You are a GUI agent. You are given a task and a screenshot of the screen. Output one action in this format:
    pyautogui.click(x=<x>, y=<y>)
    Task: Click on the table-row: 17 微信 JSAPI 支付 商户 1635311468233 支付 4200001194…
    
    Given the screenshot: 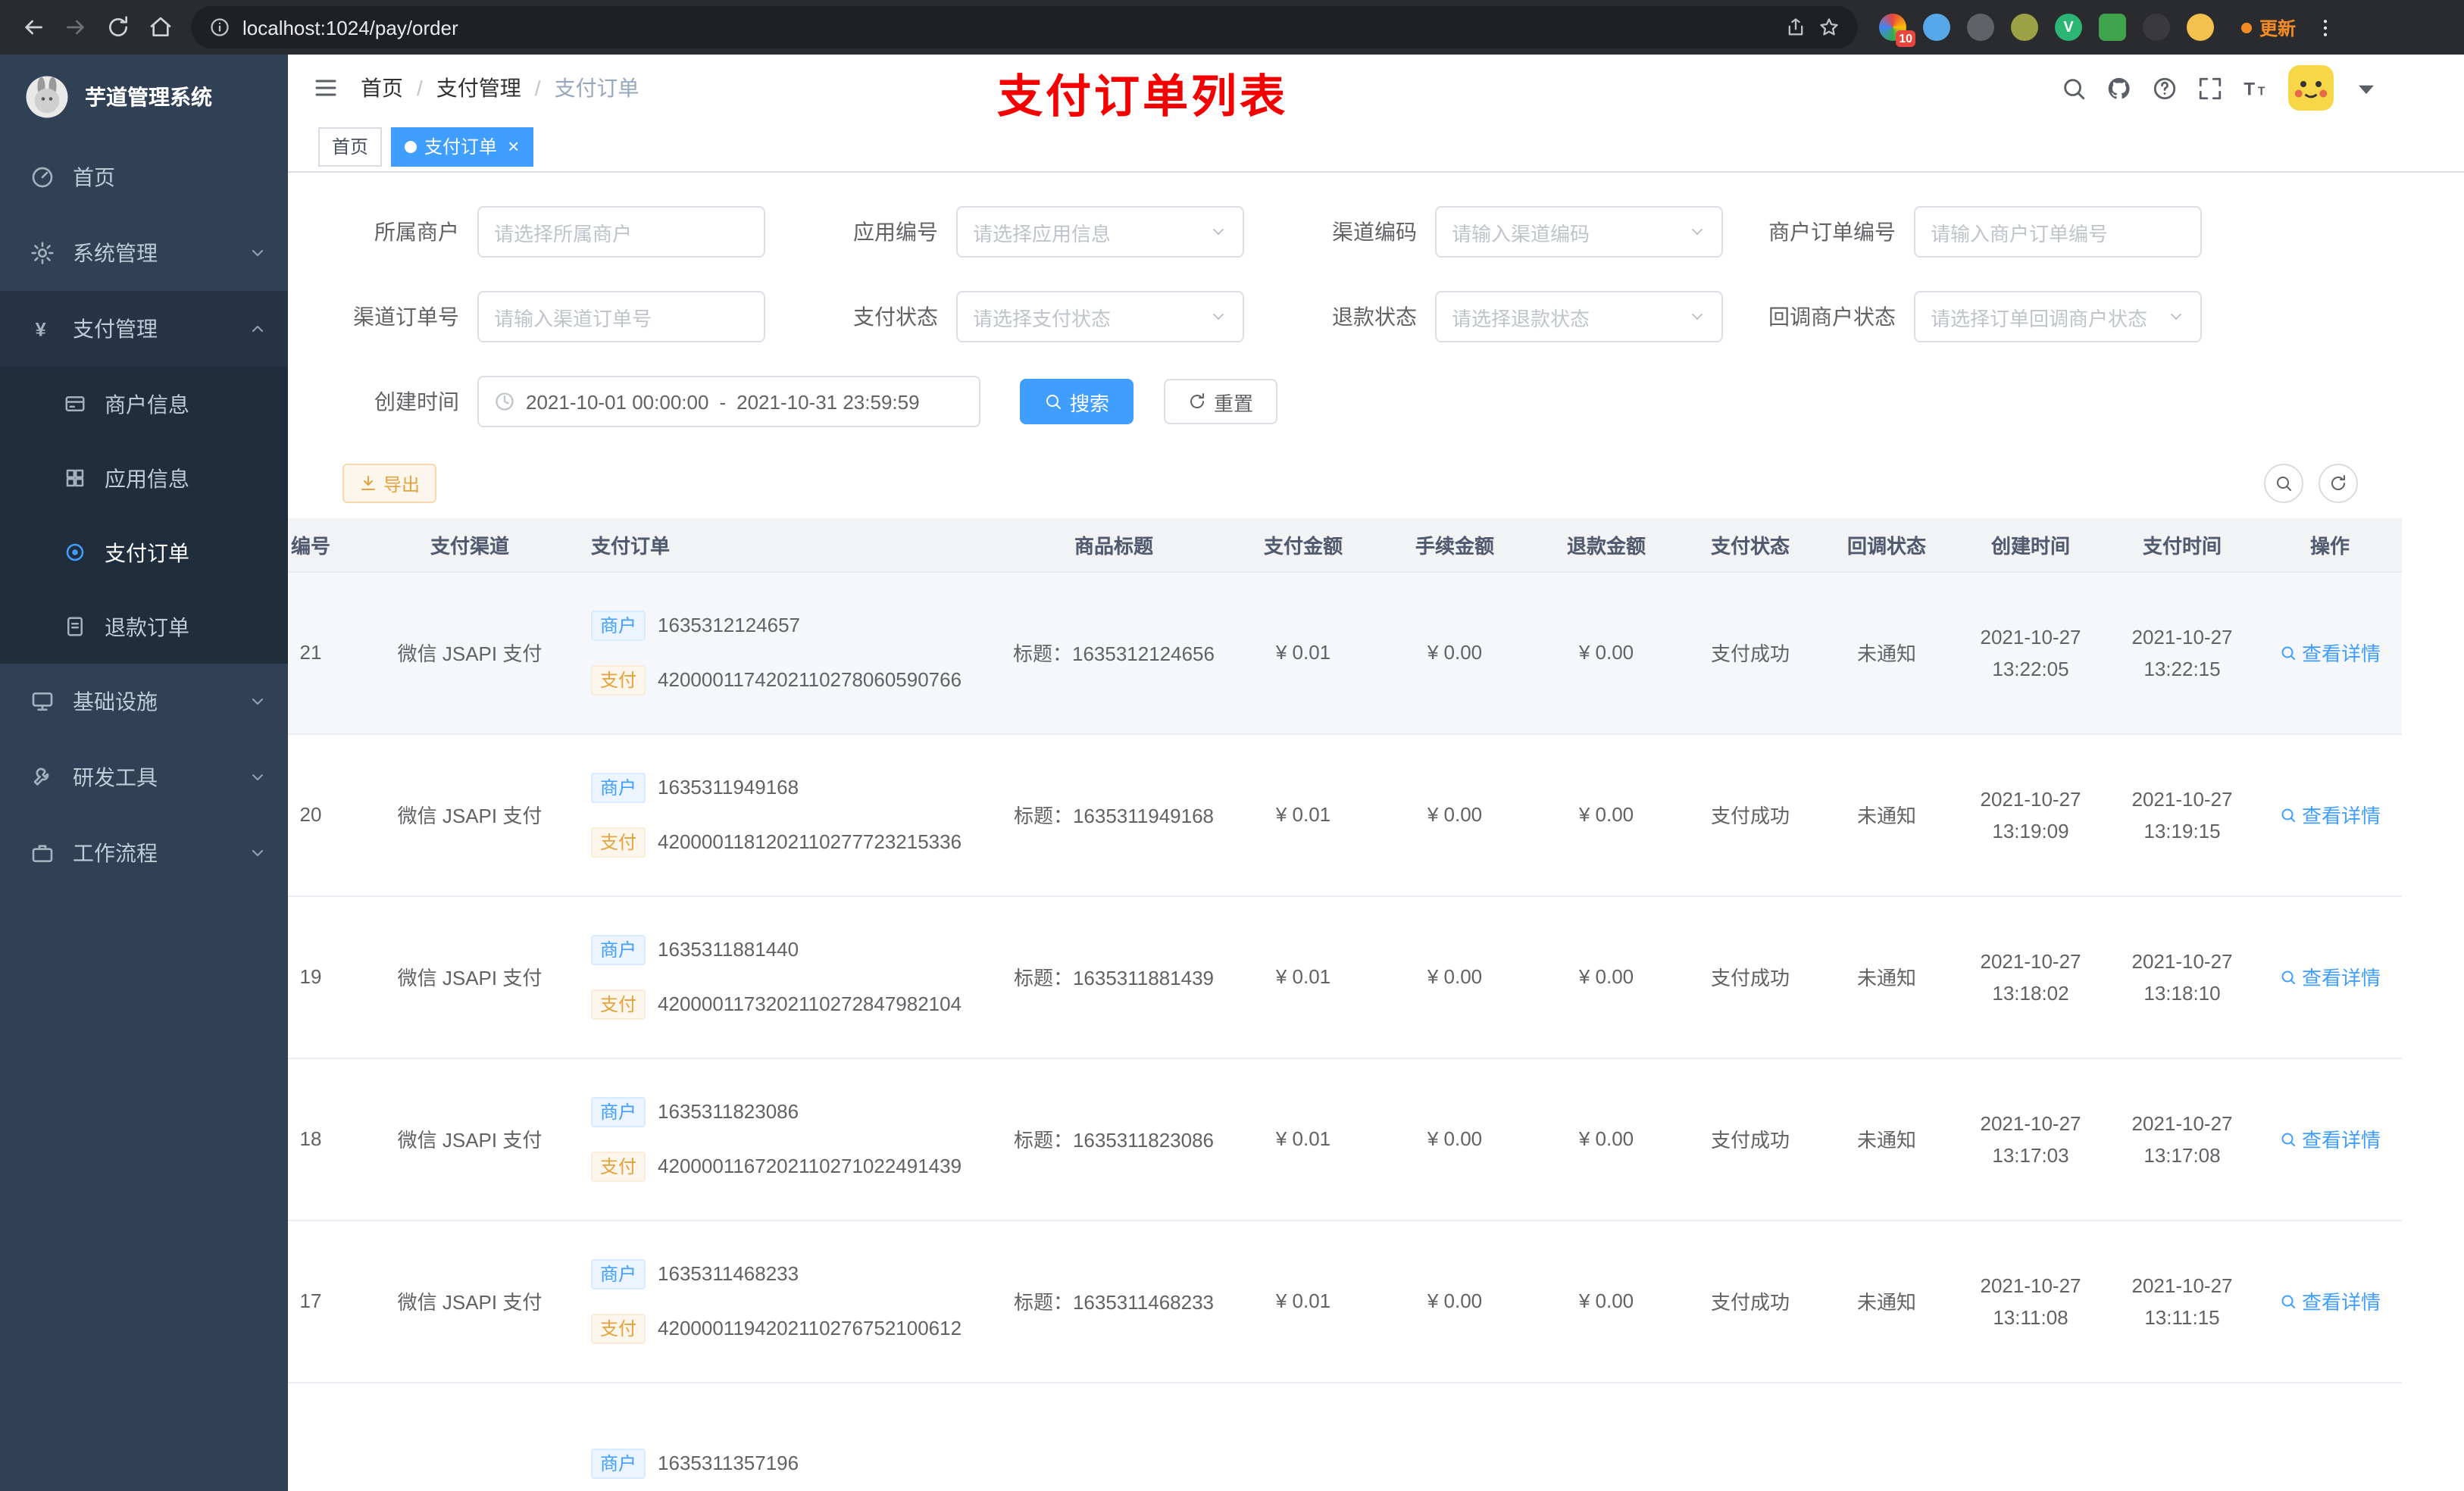 What is the action you would take?
    pyautogui.click(x=1345, y=1301)
    